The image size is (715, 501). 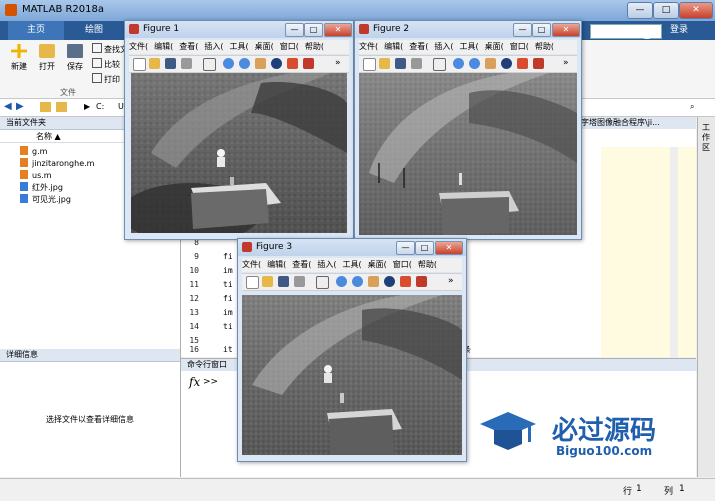 I want to click on file-item: g.m, so click(x=33, y=151).